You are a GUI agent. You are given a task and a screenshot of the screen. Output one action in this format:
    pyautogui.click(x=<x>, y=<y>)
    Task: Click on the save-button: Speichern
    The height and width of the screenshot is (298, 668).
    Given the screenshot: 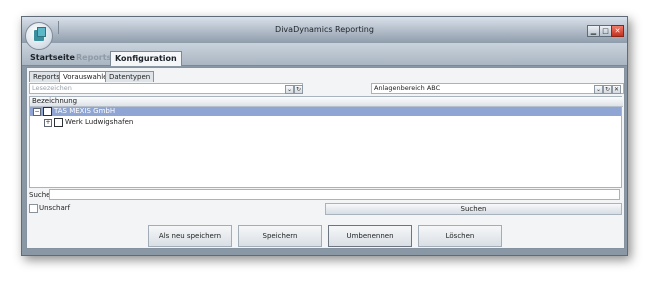 What is the action you would take?
    pyautogui.click(x=280, y=236)
    